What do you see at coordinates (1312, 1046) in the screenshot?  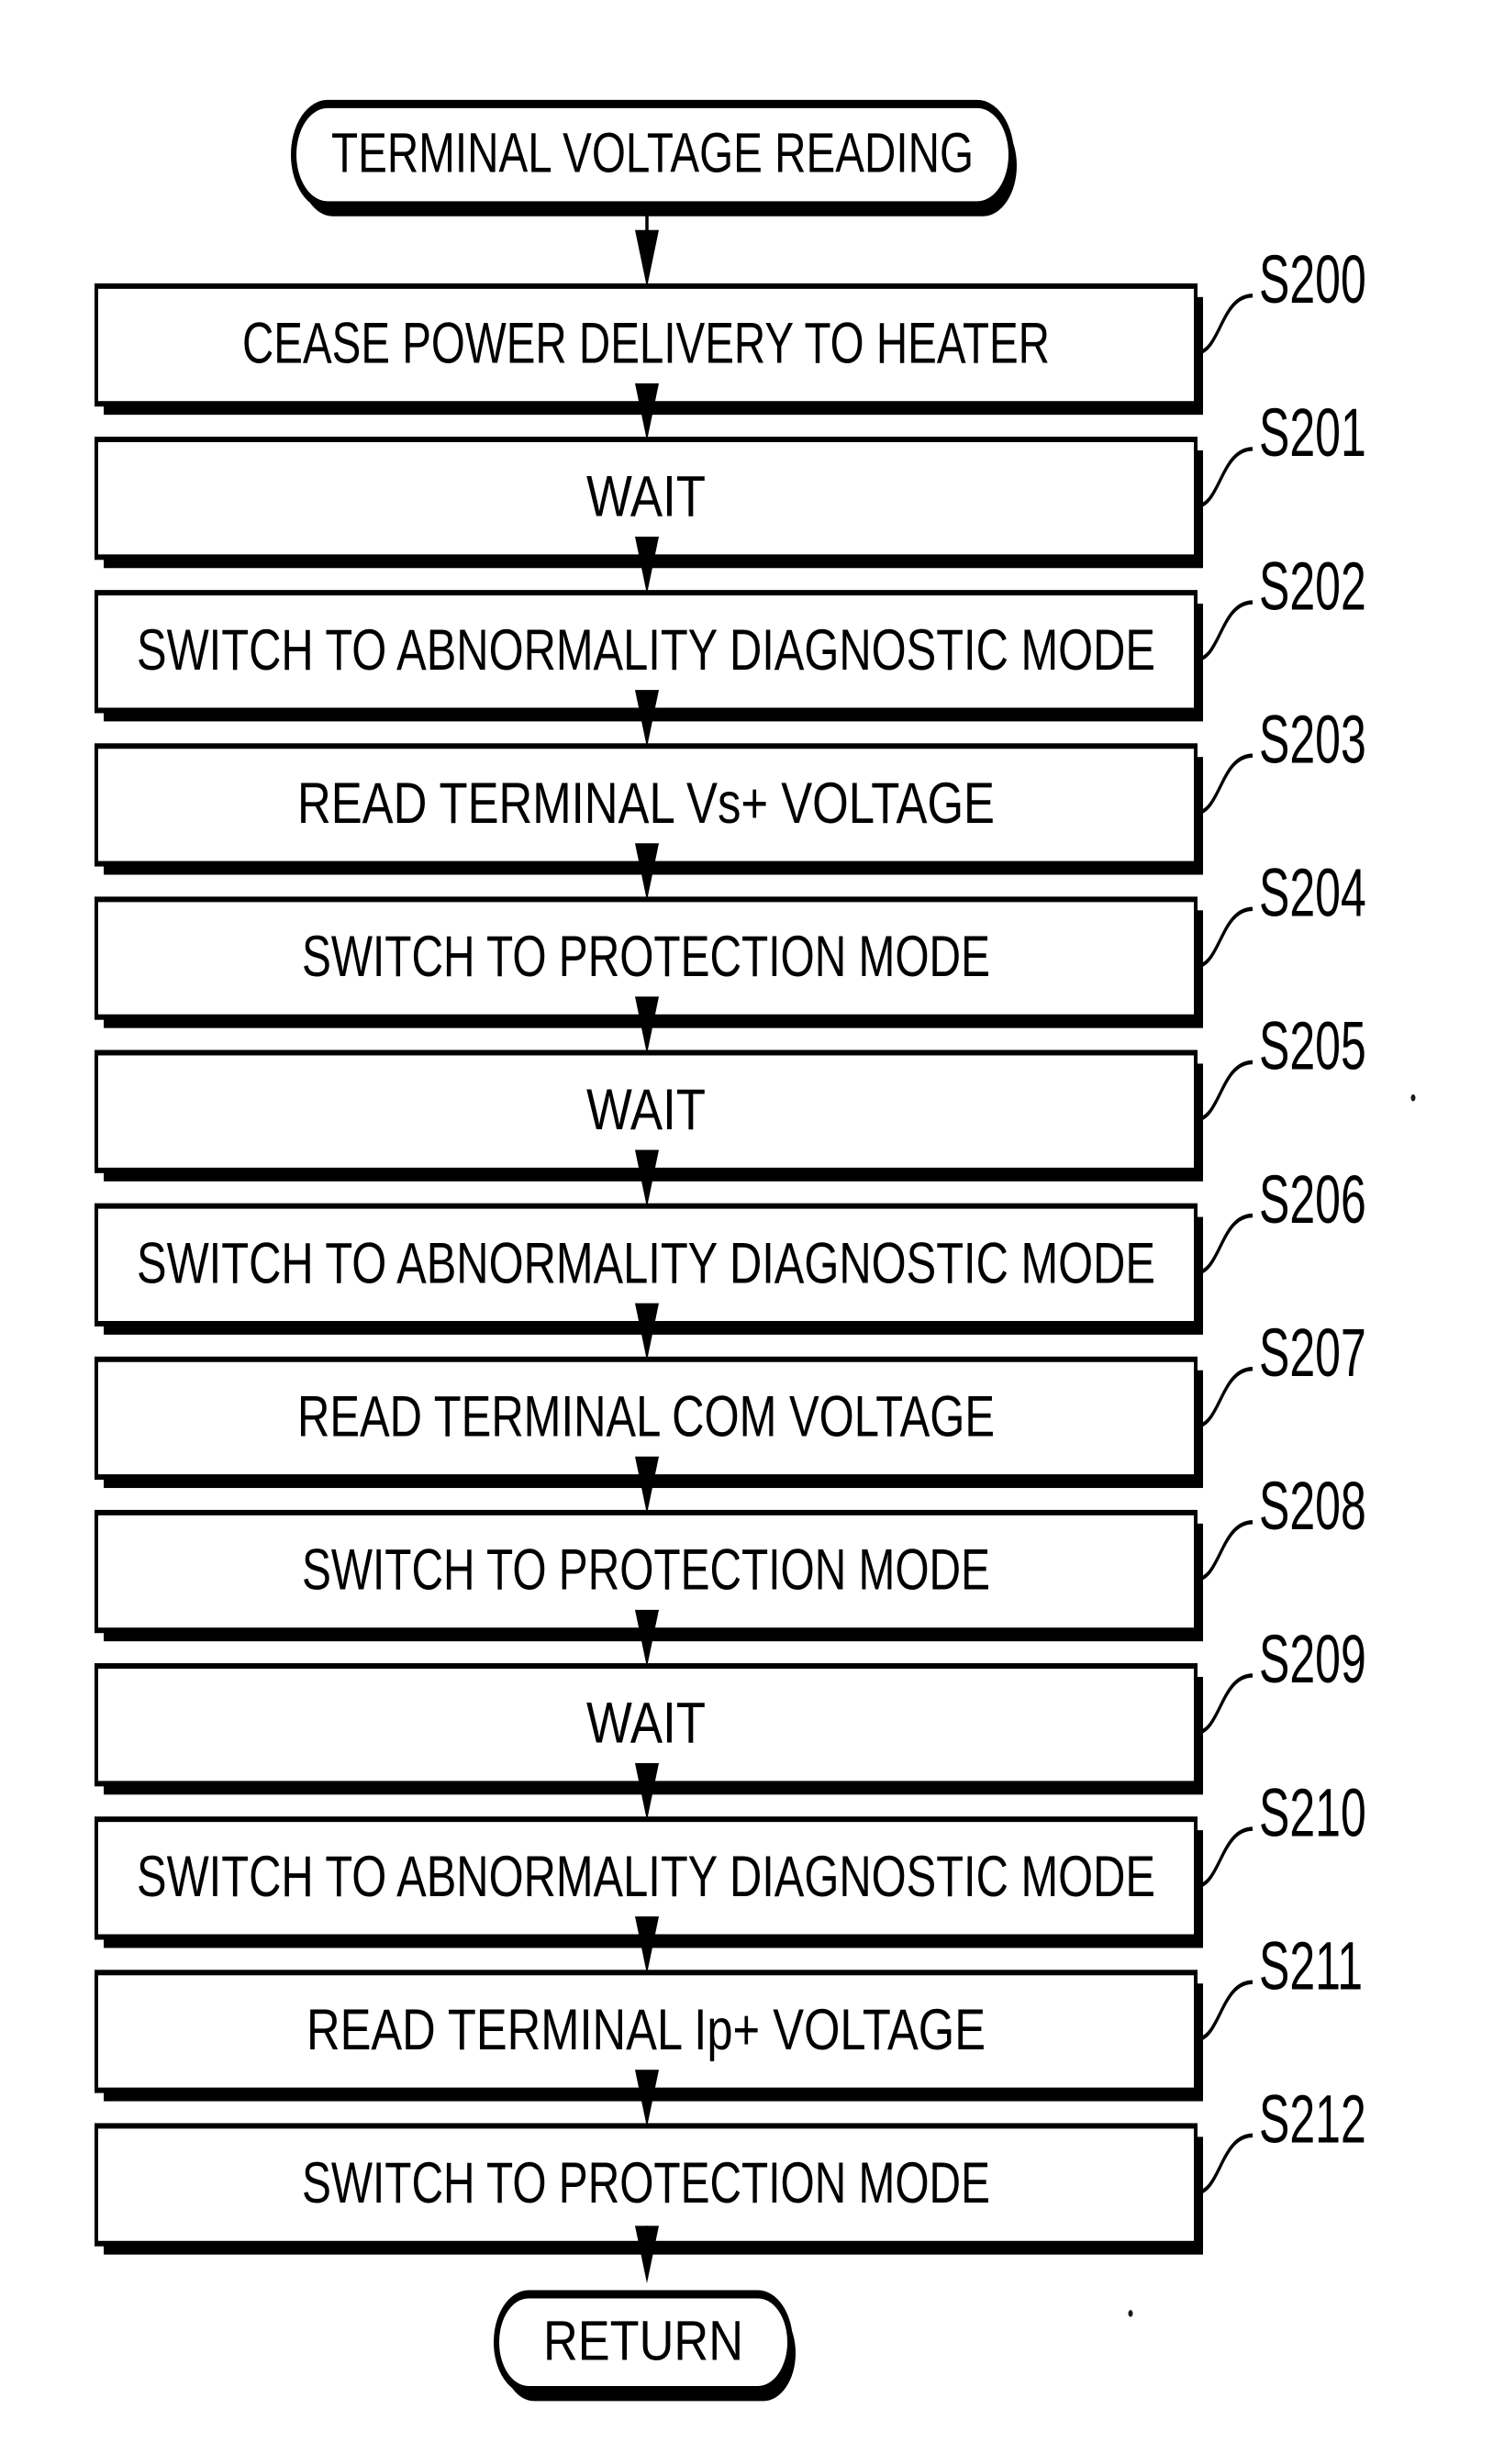 I see `step-id-label: S205` at bounding box center [1312, 1046].